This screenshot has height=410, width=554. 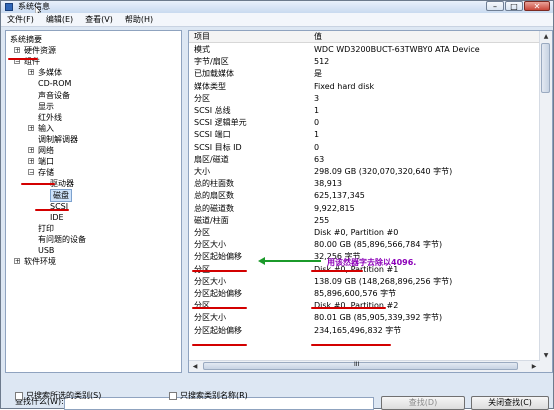 I want to click on scroll-left-icon: ◀, so click(x=195, y=366).